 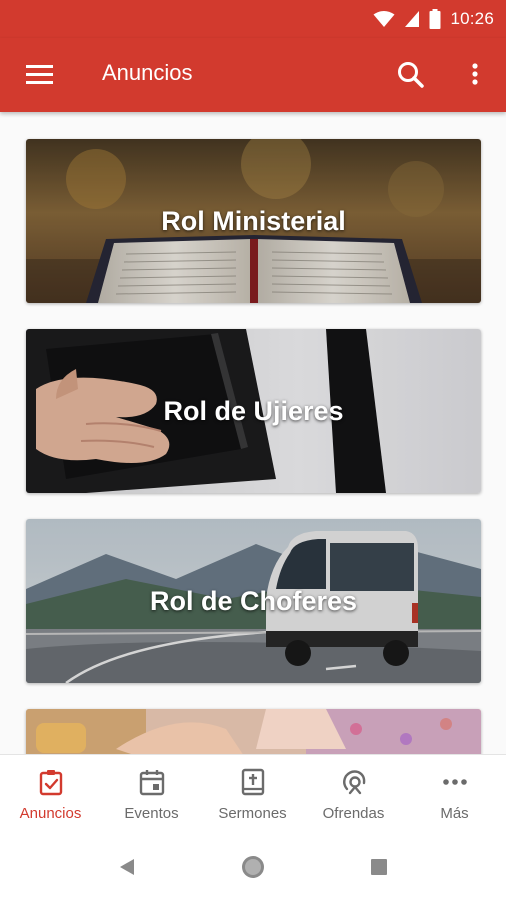 I want to click on nav-item-ofrendas: Ofrendas, so click(x=353, y=794).